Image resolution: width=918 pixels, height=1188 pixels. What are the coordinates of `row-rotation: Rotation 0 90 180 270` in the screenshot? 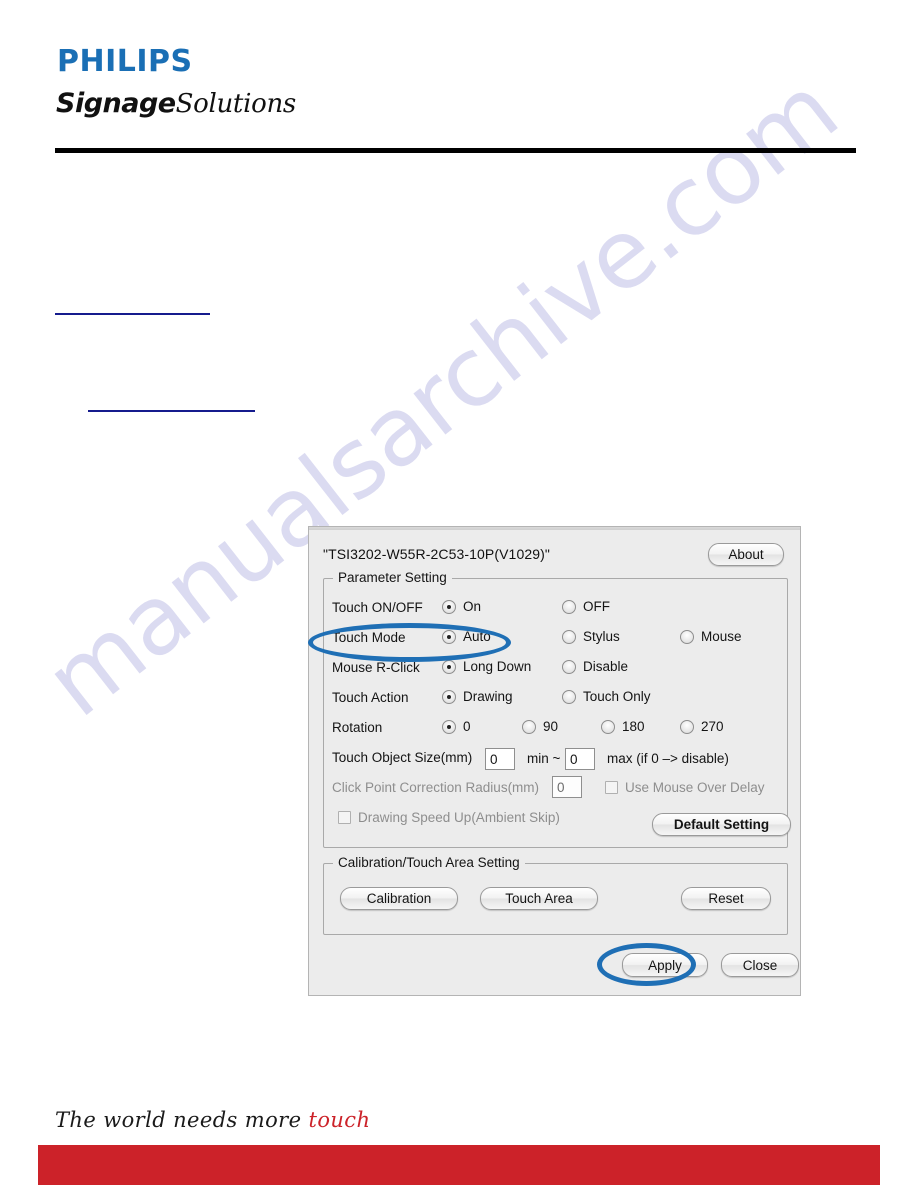 It's located at (555, 730).